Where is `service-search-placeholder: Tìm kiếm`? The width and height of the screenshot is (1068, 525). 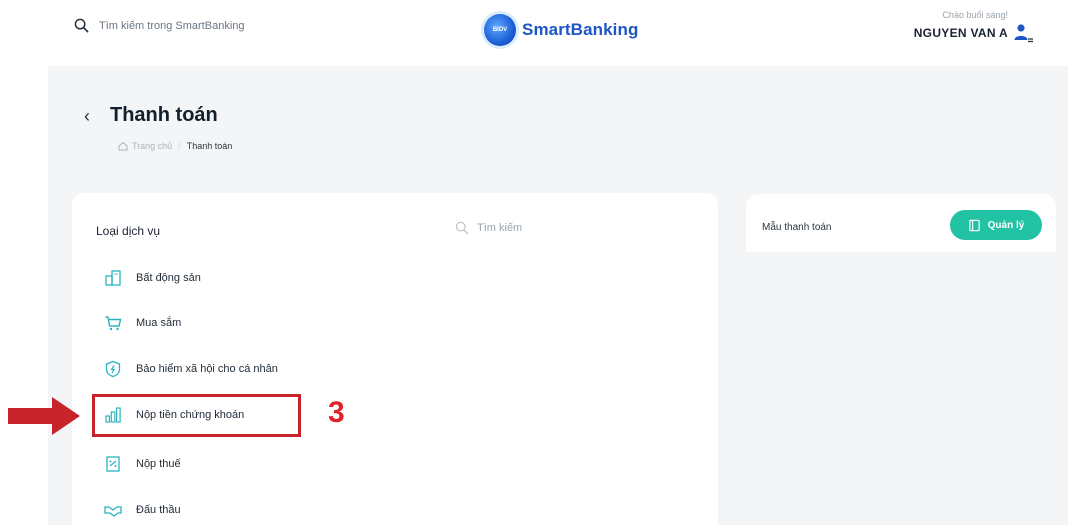 service-search-placeholder: Tìm kiếm is located at coordinates (500, 228).